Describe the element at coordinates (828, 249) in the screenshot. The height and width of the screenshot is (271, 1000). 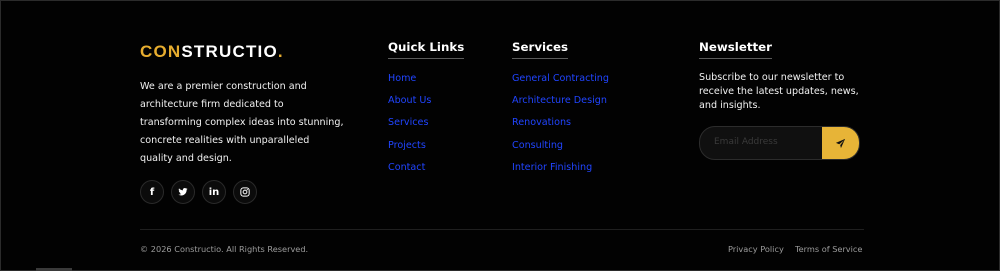
I see `terms-of-service-link: Terms of Service` at that location.